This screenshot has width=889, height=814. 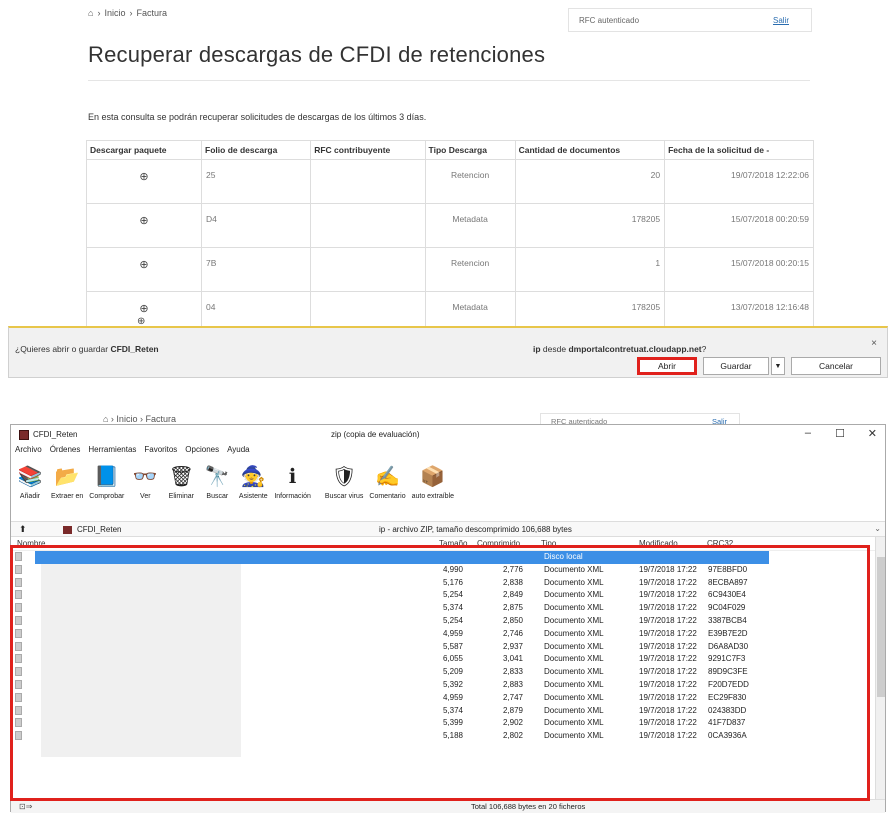 I want to click on save-options-chevron-down-icon: ▼, so click(x=778, y=366).